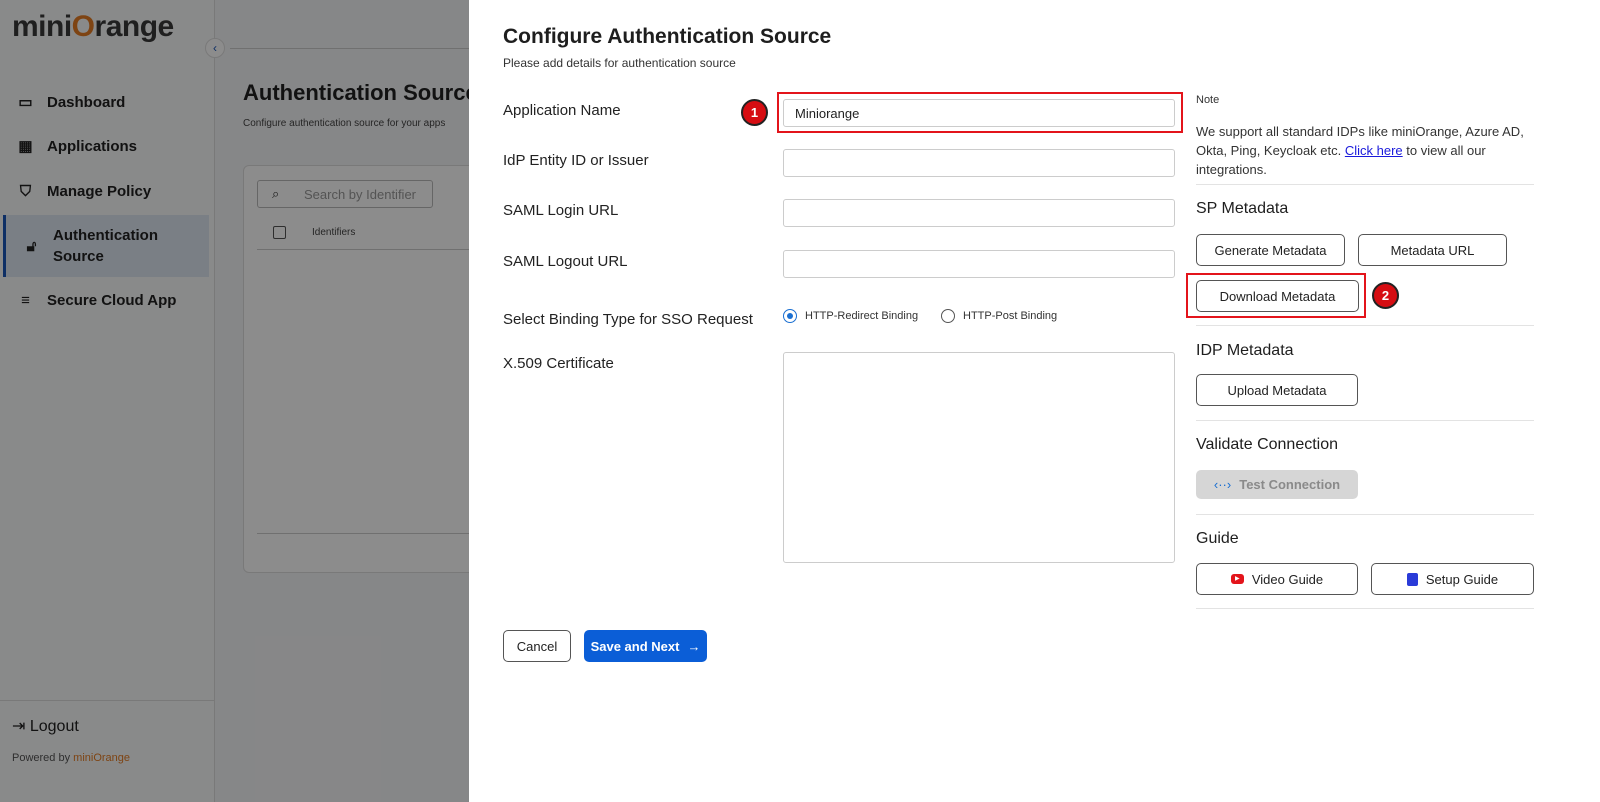 The width and height of the screenshot is (1600, 802). I want to click on radio-selected-icon, so click(790, 316).